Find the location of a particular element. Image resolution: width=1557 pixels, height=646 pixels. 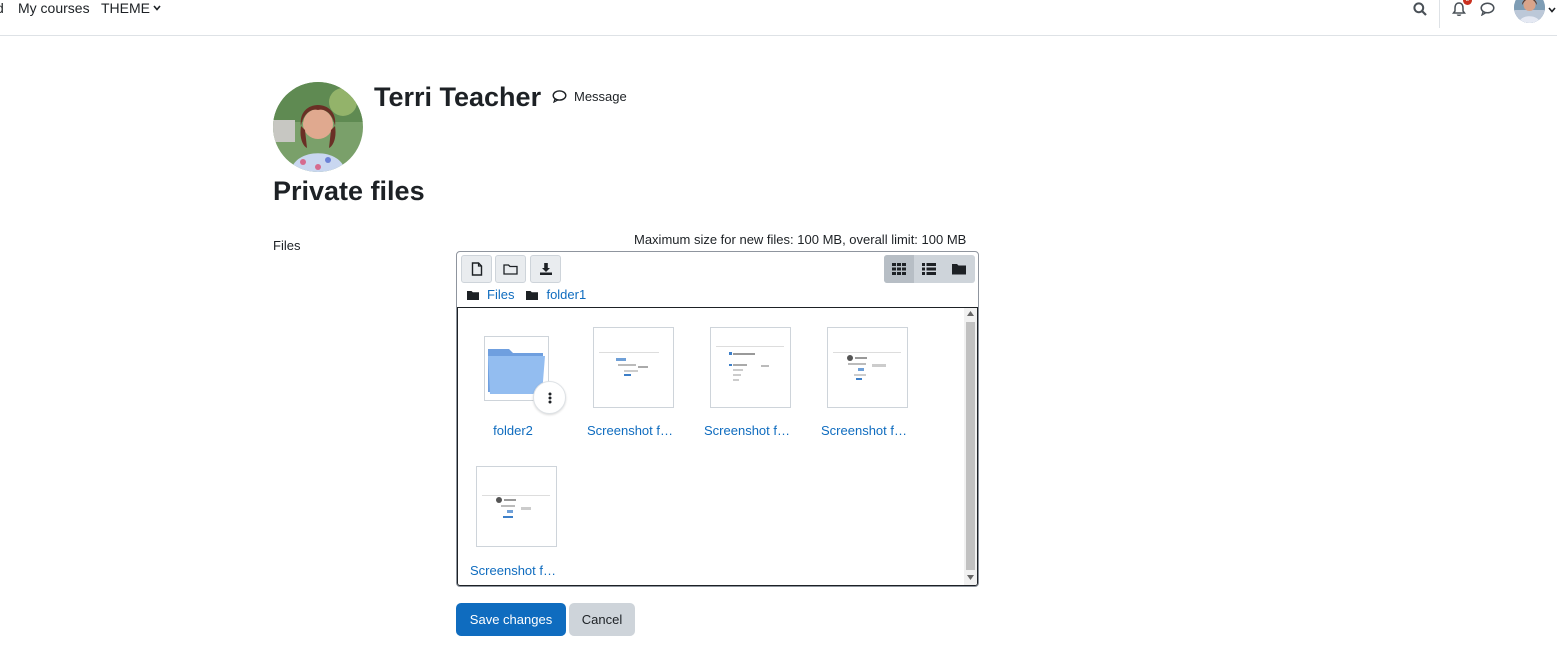

download-icon is located at coordinates (545, 269).